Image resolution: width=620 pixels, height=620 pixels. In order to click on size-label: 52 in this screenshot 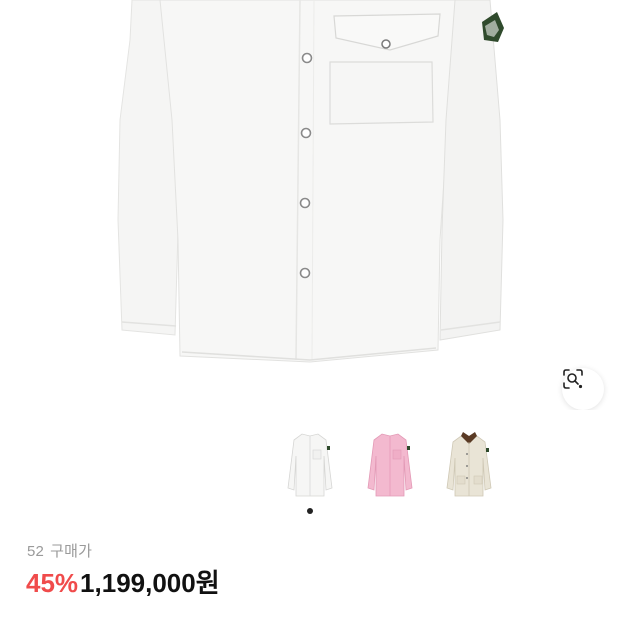, I will do `click(36, 551)`.